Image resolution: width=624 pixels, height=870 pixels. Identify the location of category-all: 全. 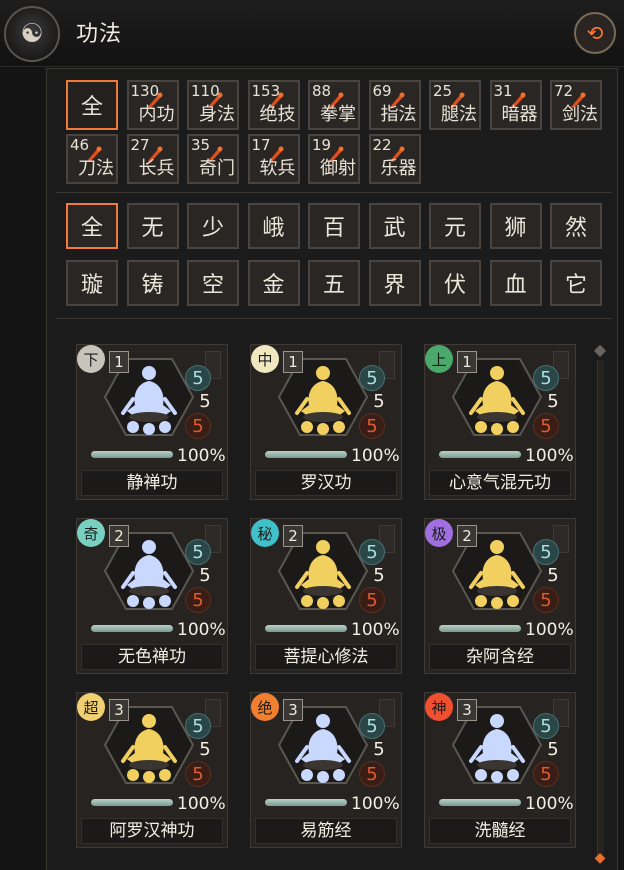
(92, 105).